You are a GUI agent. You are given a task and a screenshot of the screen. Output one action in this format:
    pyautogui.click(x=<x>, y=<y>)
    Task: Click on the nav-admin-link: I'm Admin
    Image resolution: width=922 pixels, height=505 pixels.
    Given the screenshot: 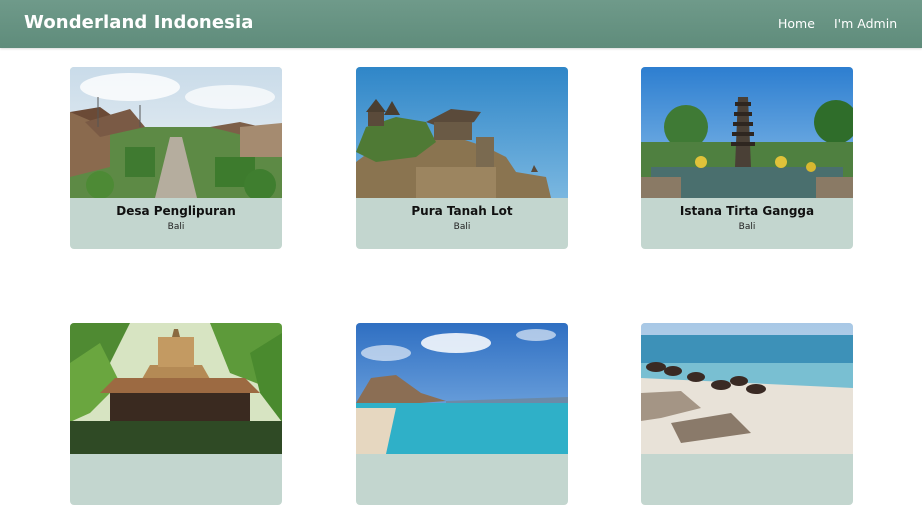 What is the action you would take?
    pyautogui.click(x=865, y=23)
    